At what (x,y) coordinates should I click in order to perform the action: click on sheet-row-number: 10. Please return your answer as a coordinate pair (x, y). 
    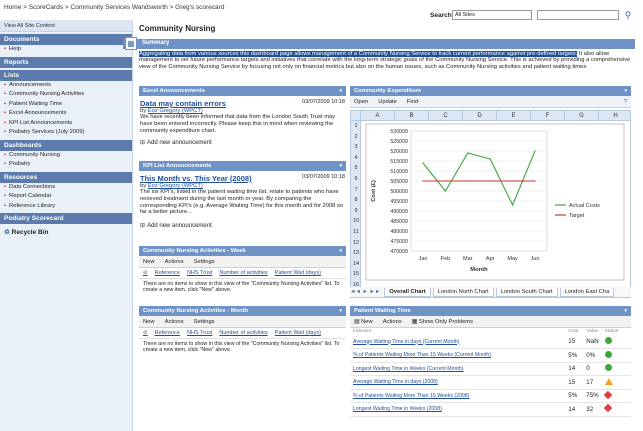
    Looking at the image, I should click on (356, 221).